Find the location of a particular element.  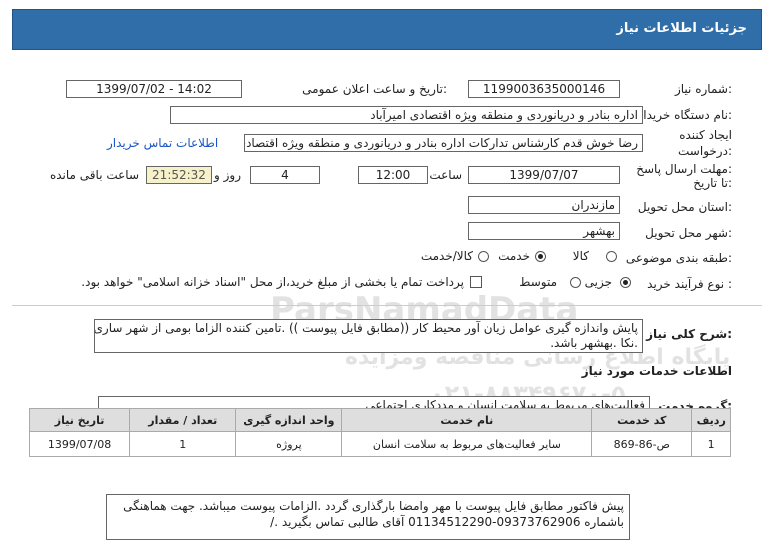

page-header: جزئیات اطلاعات نیاز is located at coordinates (387, 29).